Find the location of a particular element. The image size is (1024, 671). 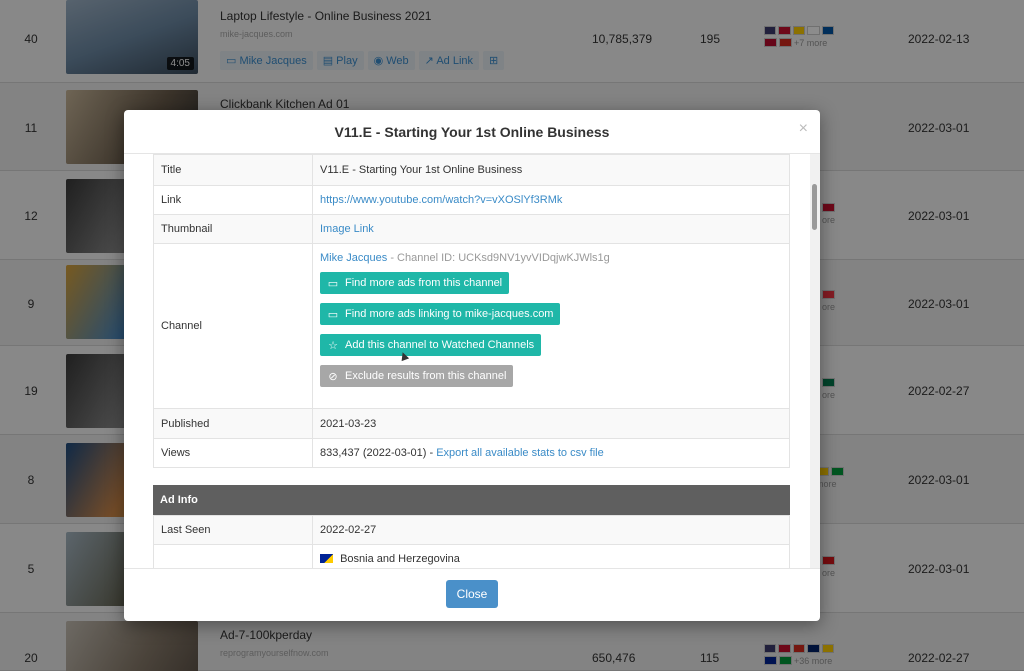

watch-channel-button: ☆ Add this channel to Watched Channels is located at coordinates (431, 345).